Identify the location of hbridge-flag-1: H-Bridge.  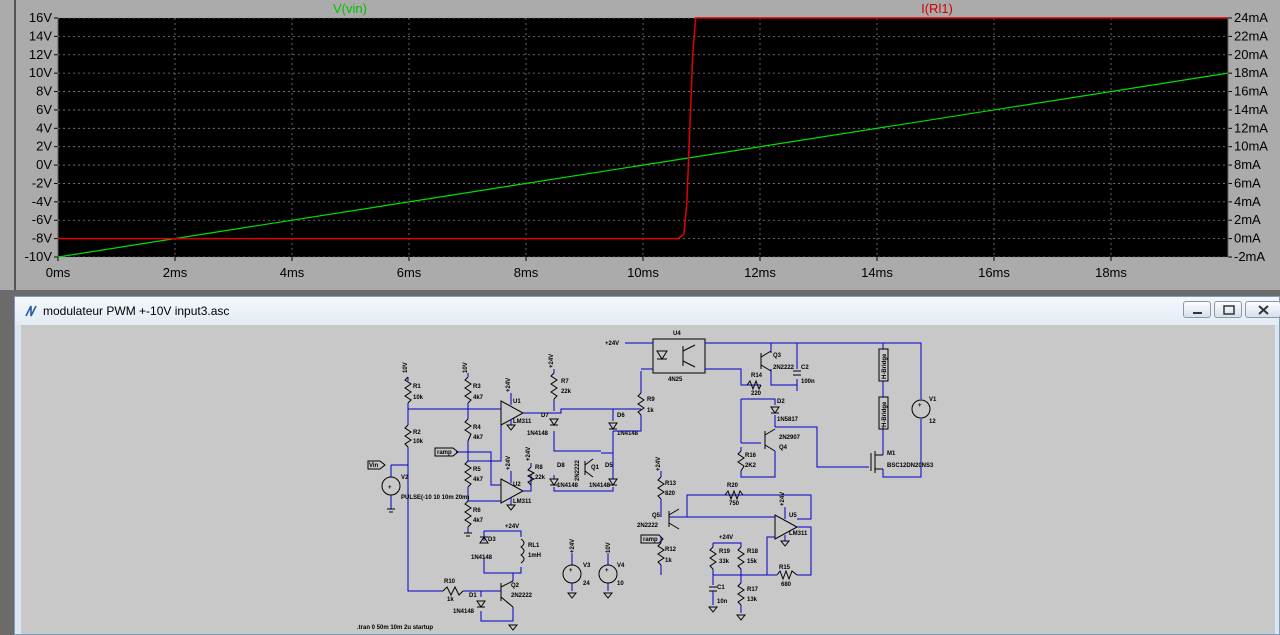
(885, 366).